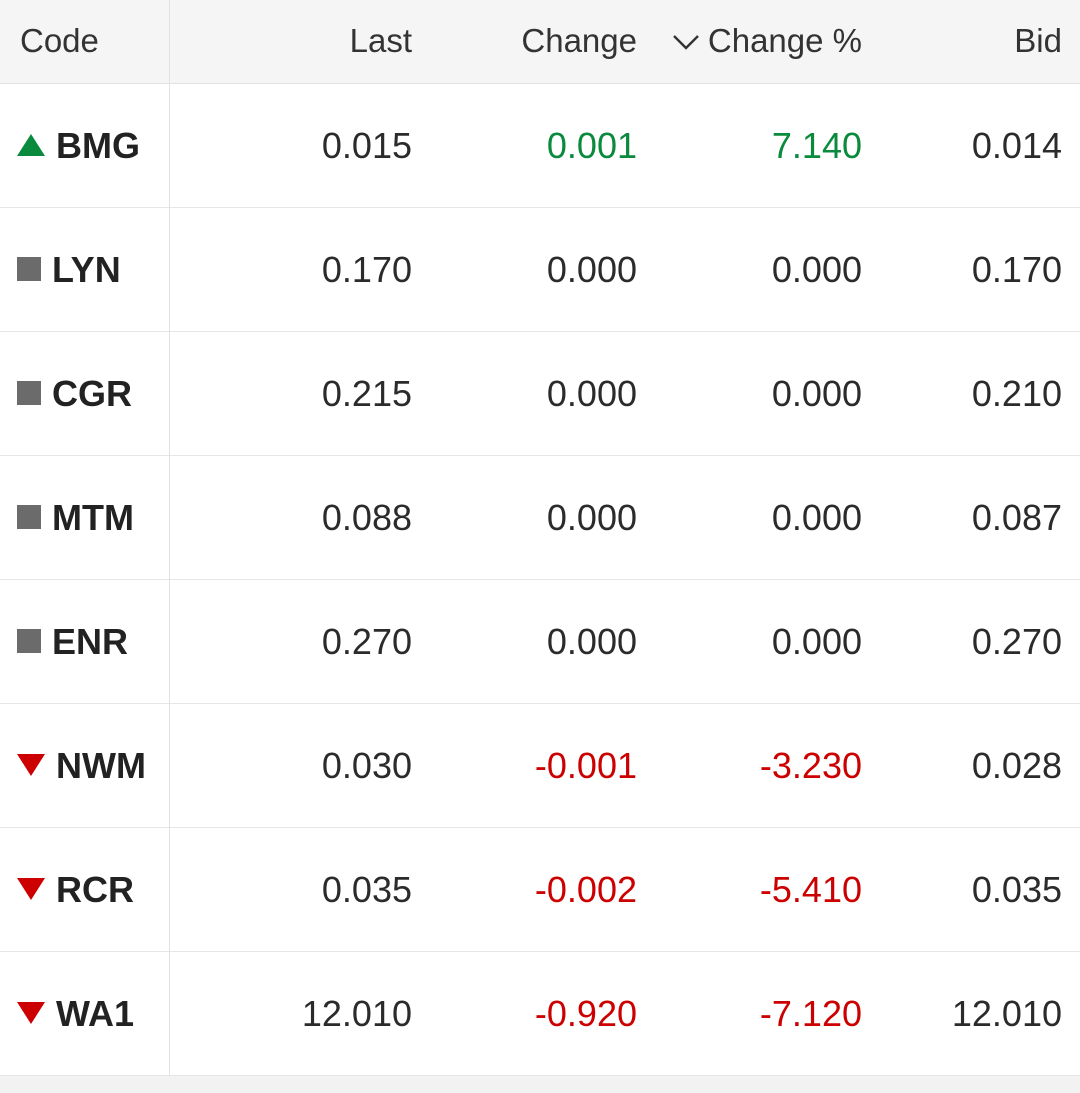  I want to click on bid-price: 0.270, so click(1016, 641).